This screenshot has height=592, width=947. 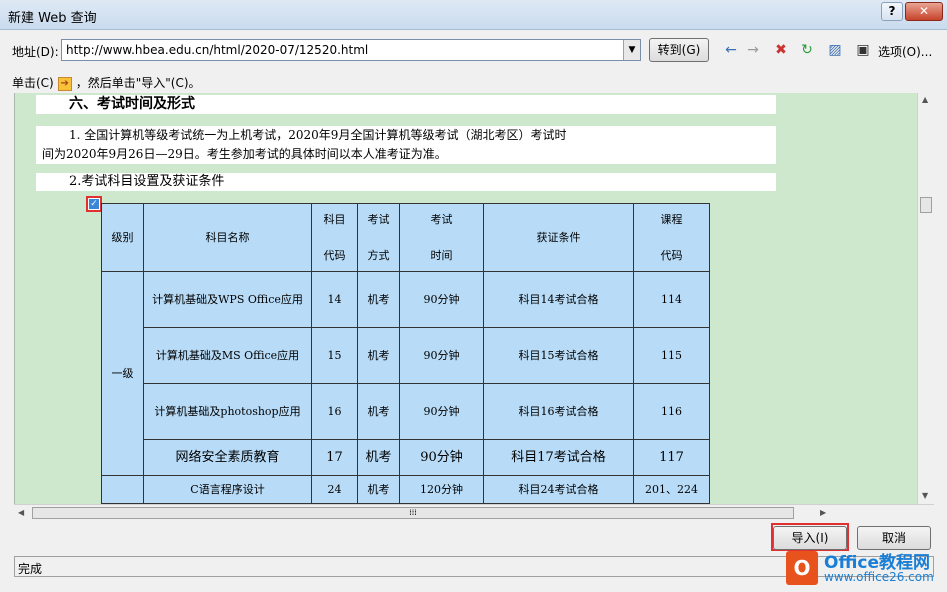 What do you see at coordinates (334, 299) in the screenshot?
I see `cell-code: 14` at bounding box center [334, 299].